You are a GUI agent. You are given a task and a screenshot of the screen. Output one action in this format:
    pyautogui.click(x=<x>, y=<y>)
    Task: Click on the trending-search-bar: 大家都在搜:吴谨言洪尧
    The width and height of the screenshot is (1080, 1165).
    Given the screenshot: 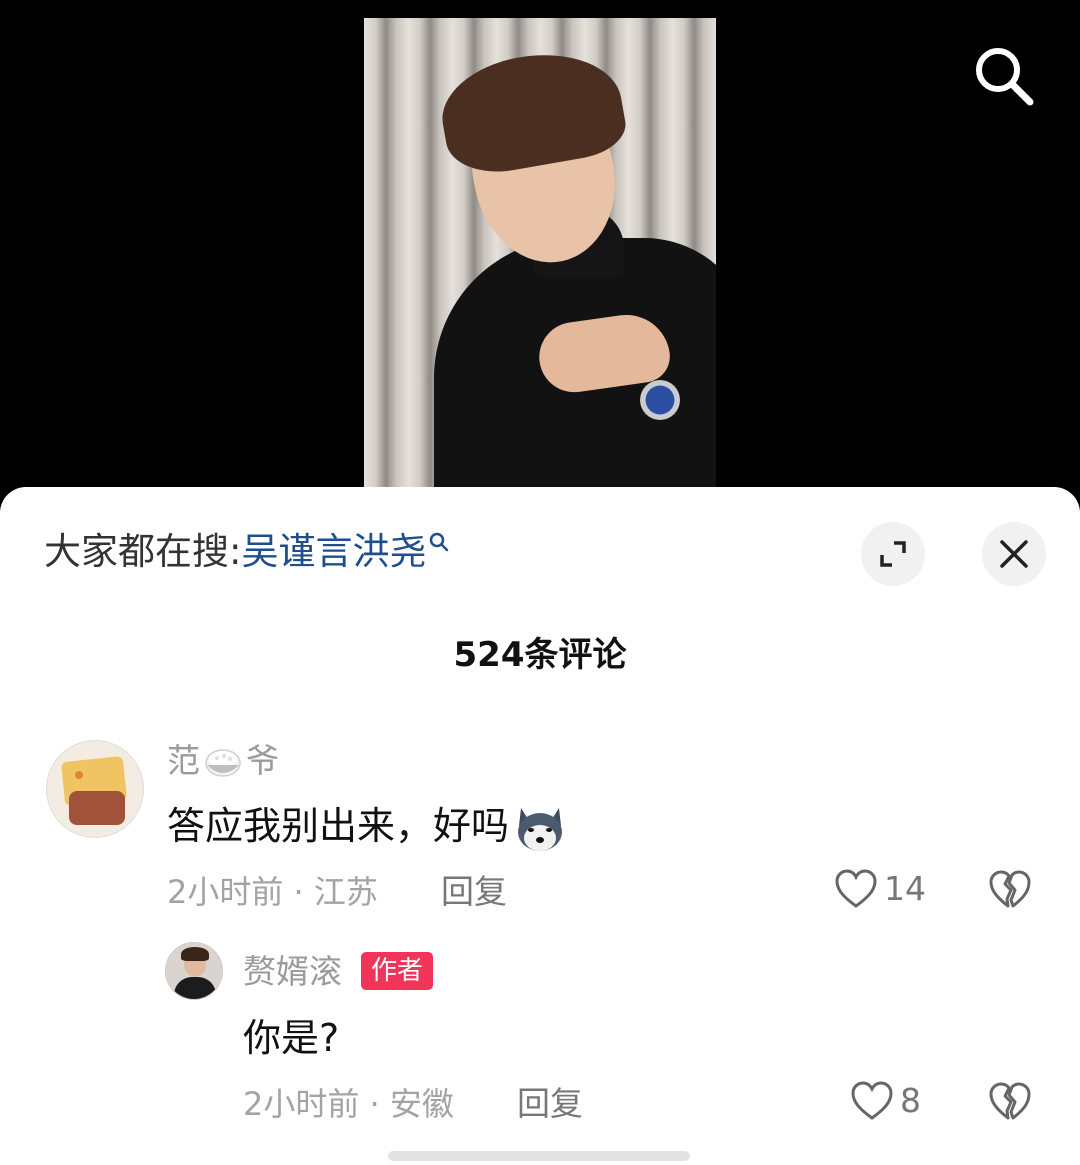 What is the action you would take?
    pyautogui.click(x=247, y=552)
    